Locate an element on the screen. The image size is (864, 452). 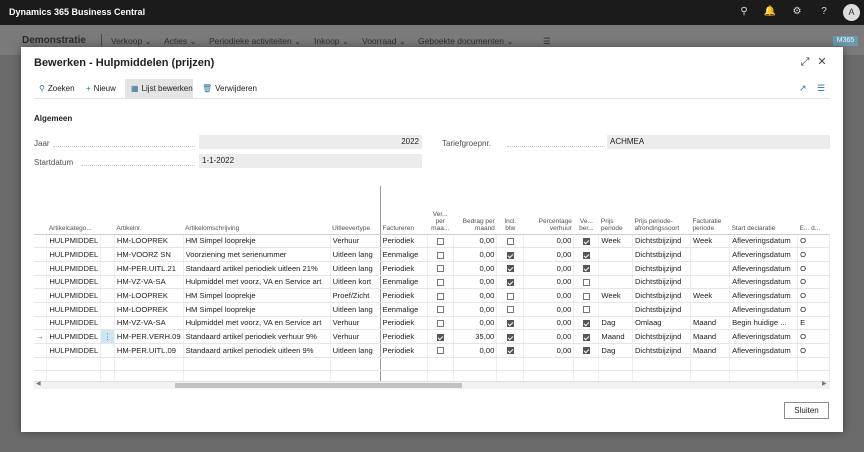
col-header: Start declaratie is located at coordinates (763, 210).